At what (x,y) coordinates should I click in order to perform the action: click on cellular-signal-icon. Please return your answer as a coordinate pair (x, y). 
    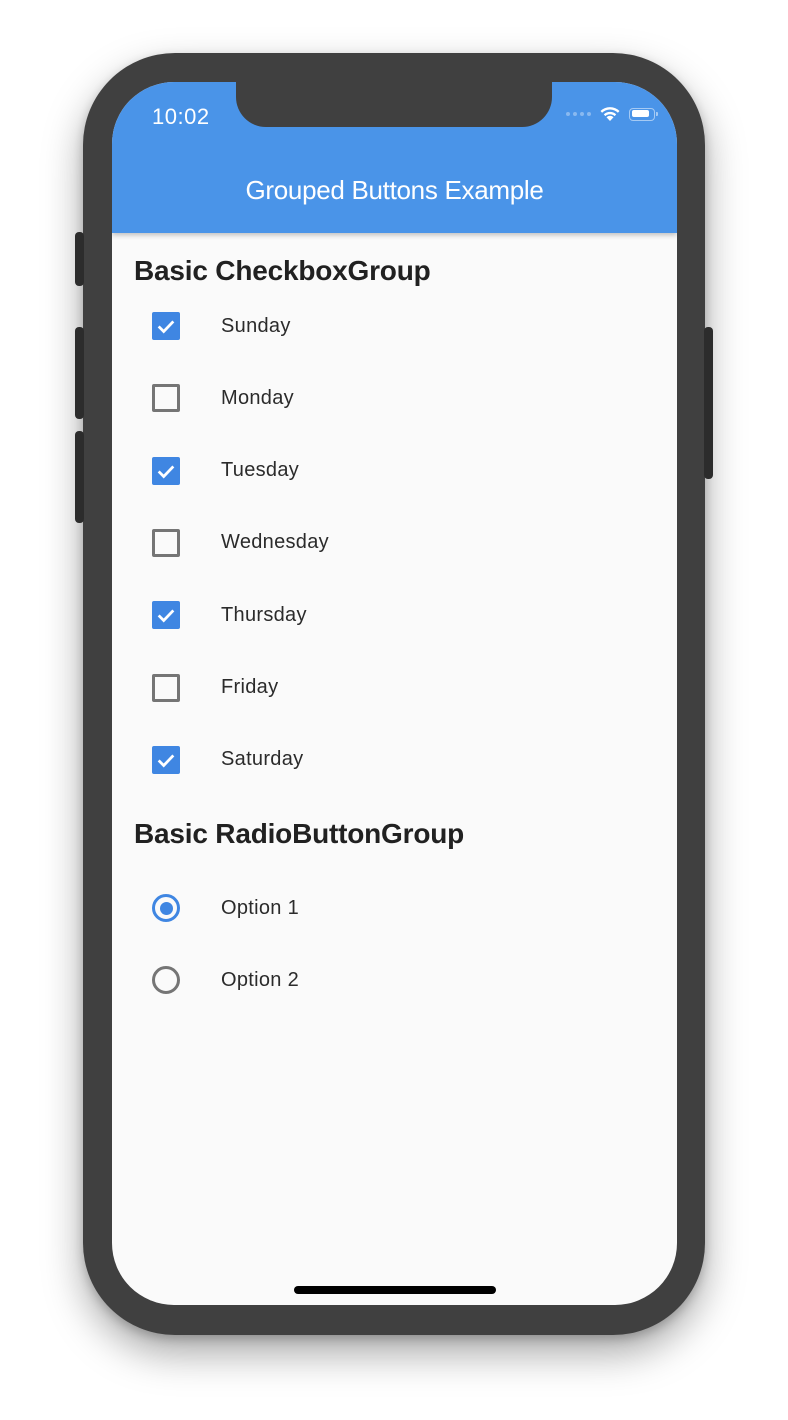
    Looking at the image, I should click on (578, 114).